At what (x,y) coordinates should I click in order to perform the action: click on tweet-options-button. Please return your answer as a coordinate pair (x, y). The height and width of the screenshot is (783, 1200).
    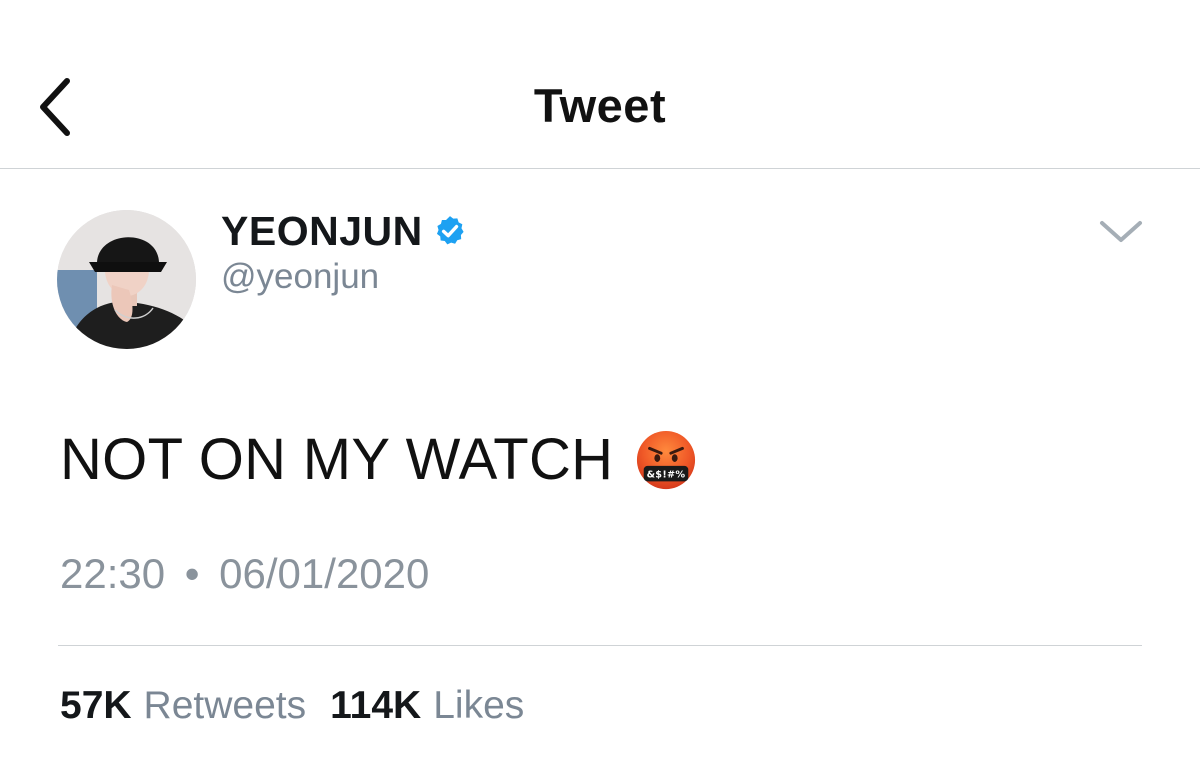
    Looking at the image, I should click on (1121, 232).